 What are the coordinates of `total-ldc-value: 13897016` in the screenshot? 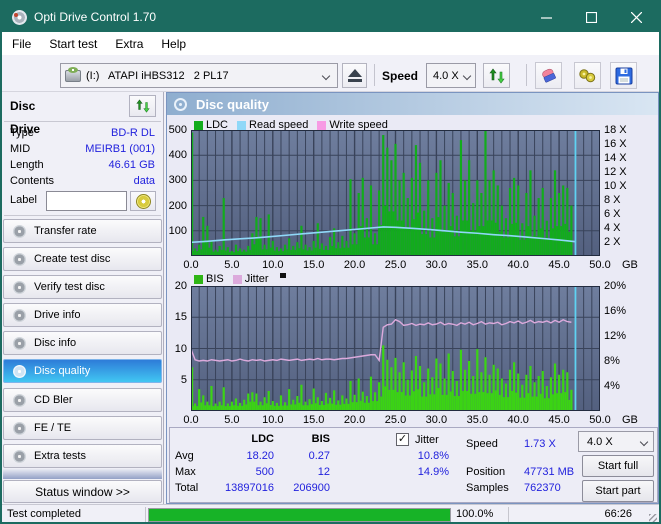 It's located at (249, 488).